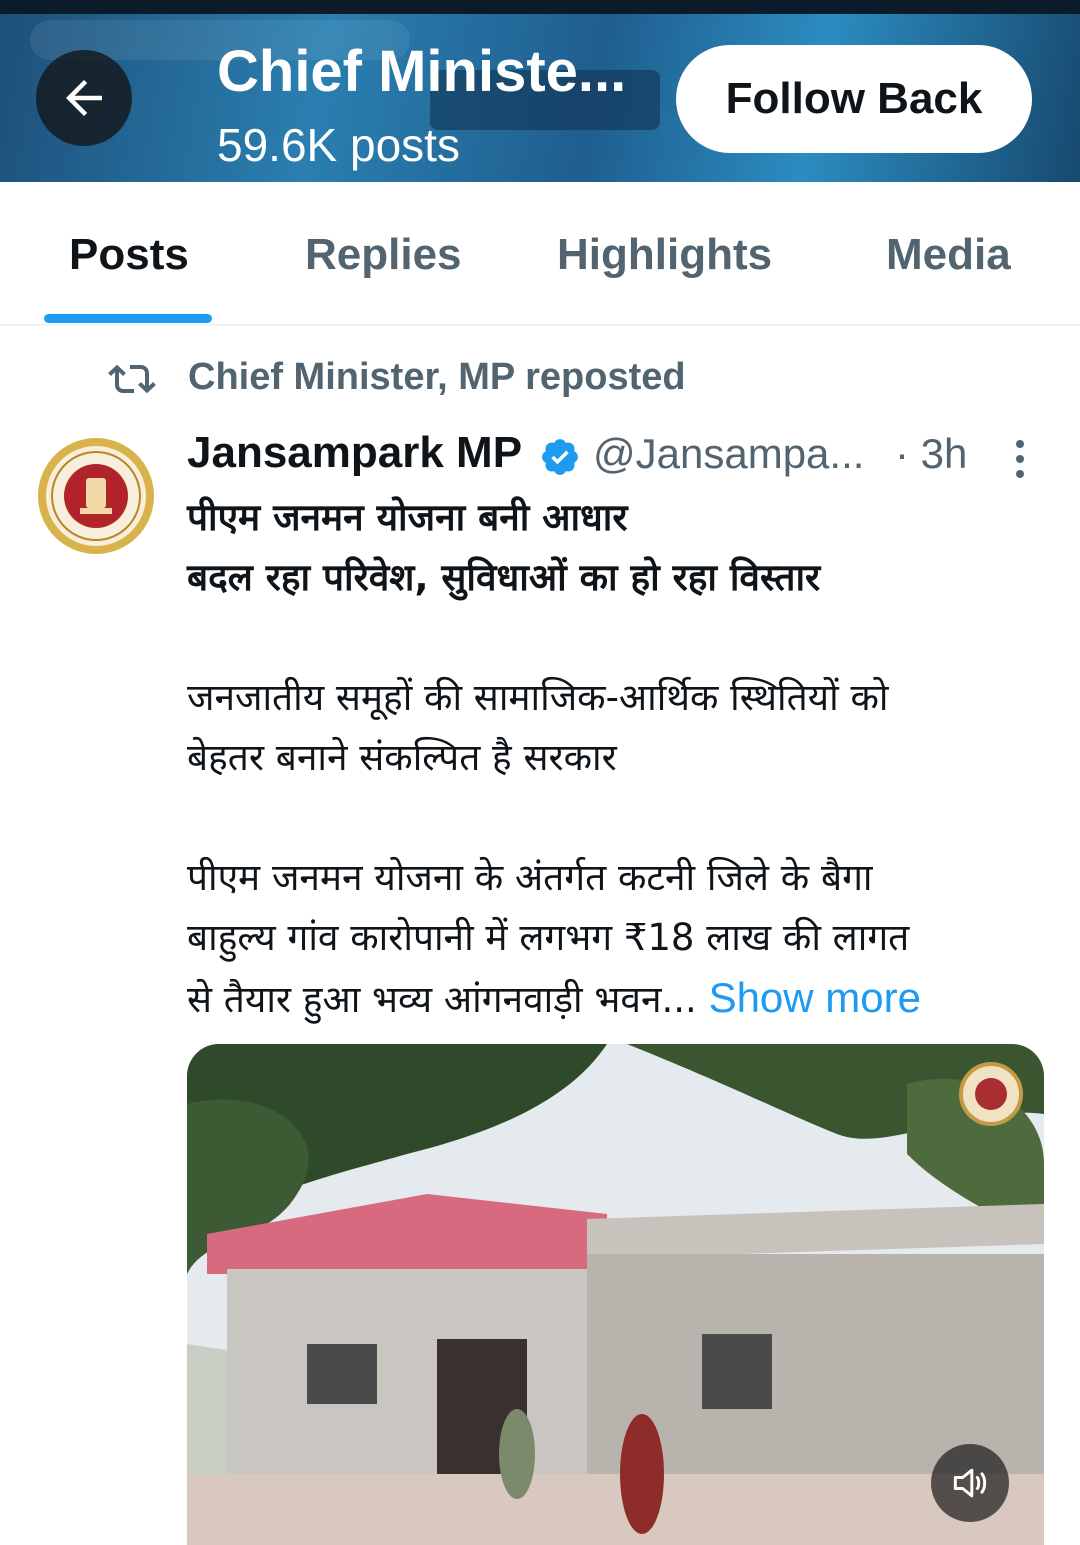 This screenshot has width=1080, height=1545. What do you see at coordinates (1020, 459) in the screenshot?
I see `more-options-icon` at bounding box center [1020, 459].